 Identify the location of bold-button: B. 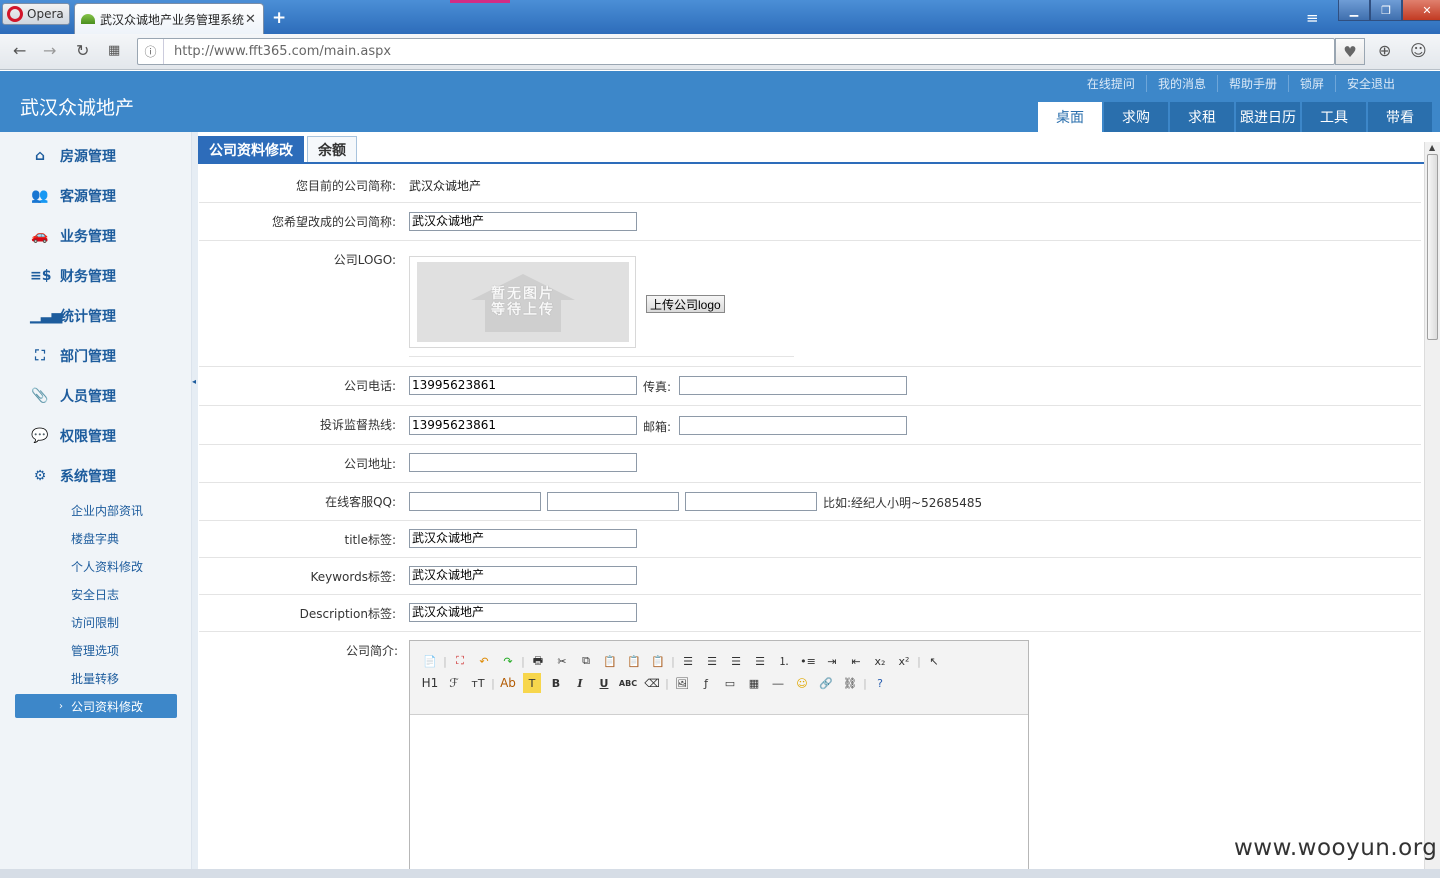
(556, 683).